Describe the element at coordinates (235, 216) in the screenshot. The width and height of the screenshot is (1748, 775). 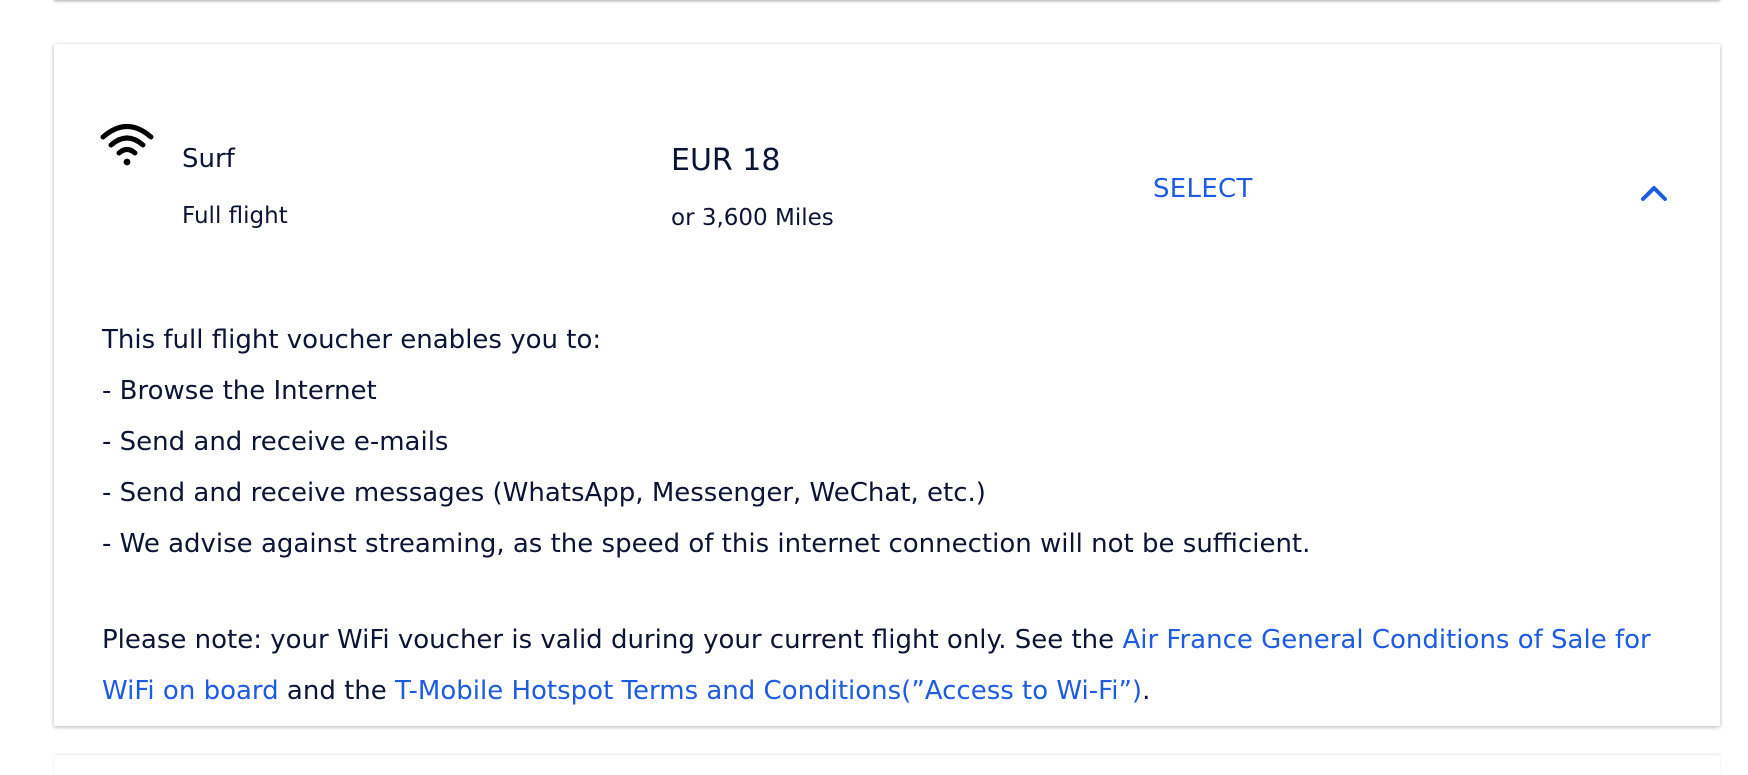
I see `plan-duration: Full flight` at that location.